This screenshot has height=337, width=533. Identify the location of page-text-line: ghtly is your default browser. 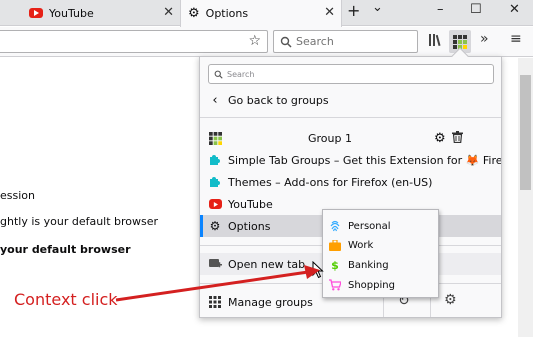
(79, 221).